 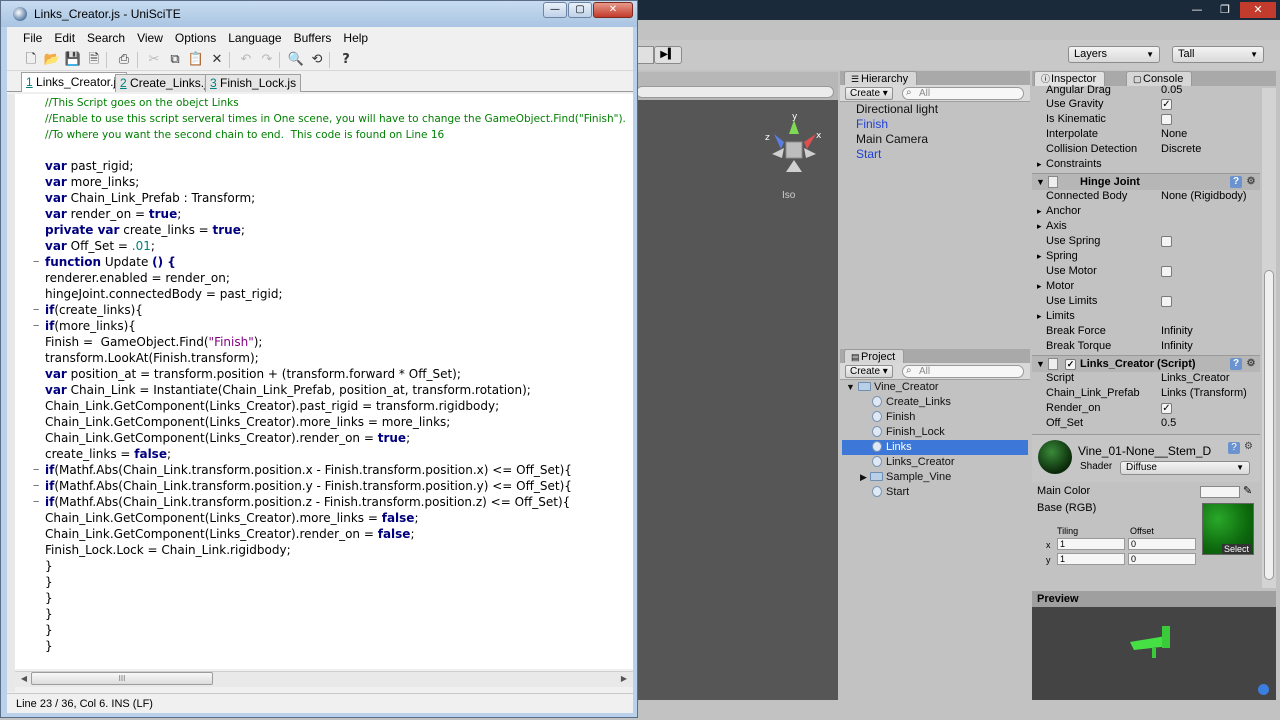 What do you see at coordinates (1148, 241) in the screenshot?
I see `inspector-field-use-spring: Use Spring` at bounding box center [1148, 241].